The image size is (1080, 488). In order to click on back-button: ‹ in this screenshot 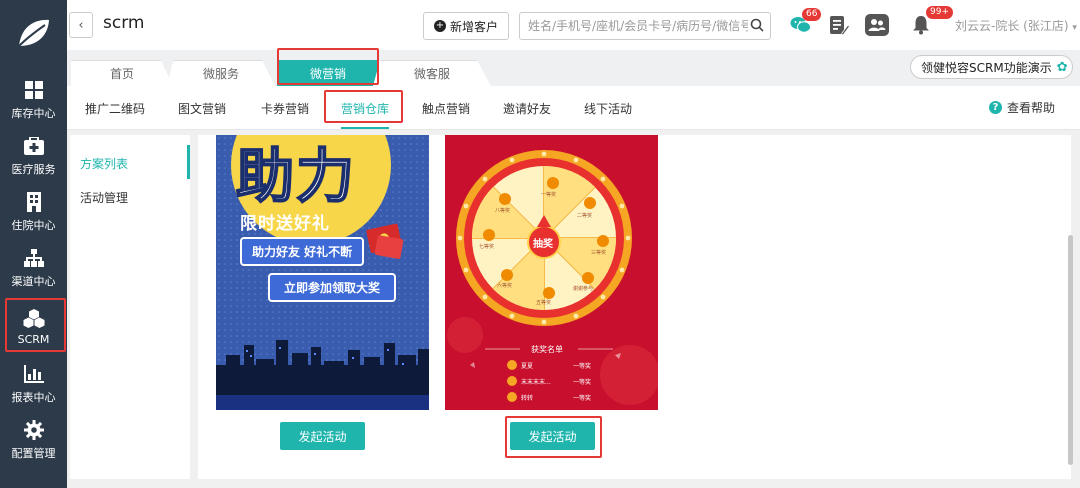, I will do `click(81, 25)`.